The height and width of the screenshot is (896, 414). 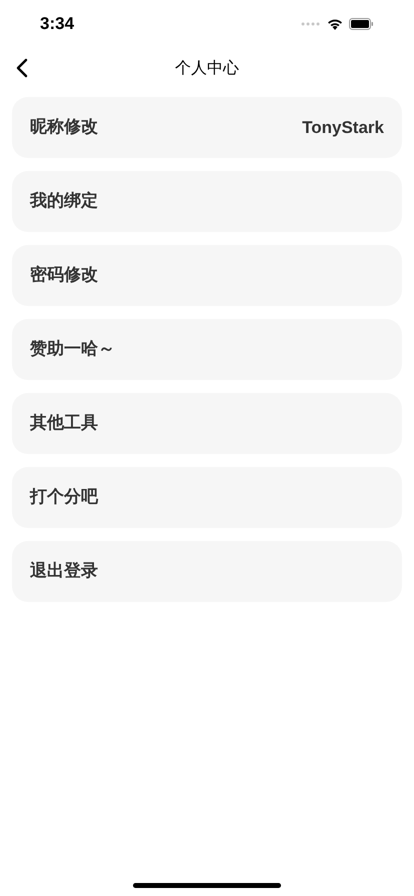 I want to click on menu-item-label: 赞助一哈～, so click(x=72, y=349).